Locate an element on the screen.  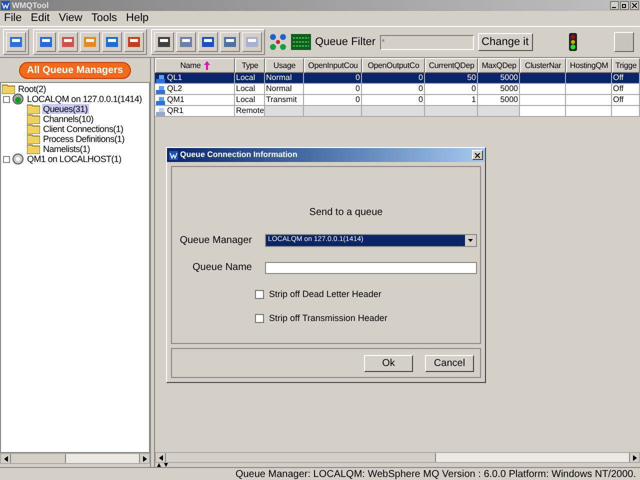
traffic-light-icon is located at coordinates (573, 42).